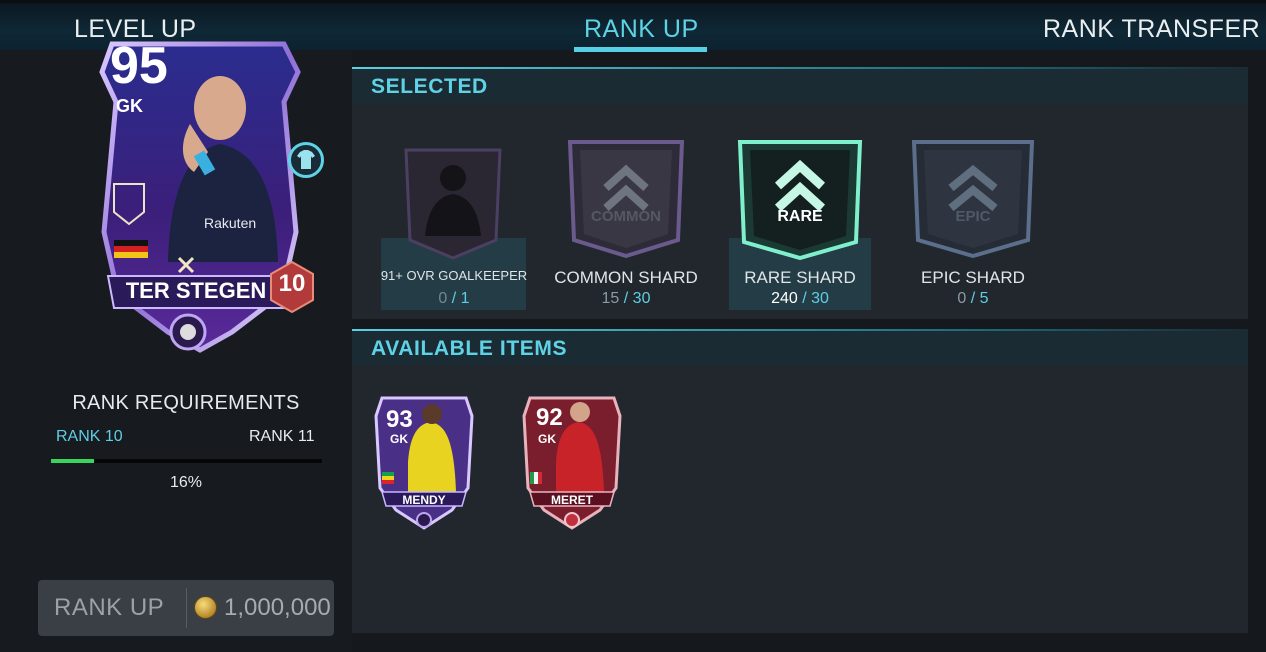 The width and height of the screenshot is (1266, 652). I want to click on slot-label-common-shard: COMMON SHARD, so click(626, 277).